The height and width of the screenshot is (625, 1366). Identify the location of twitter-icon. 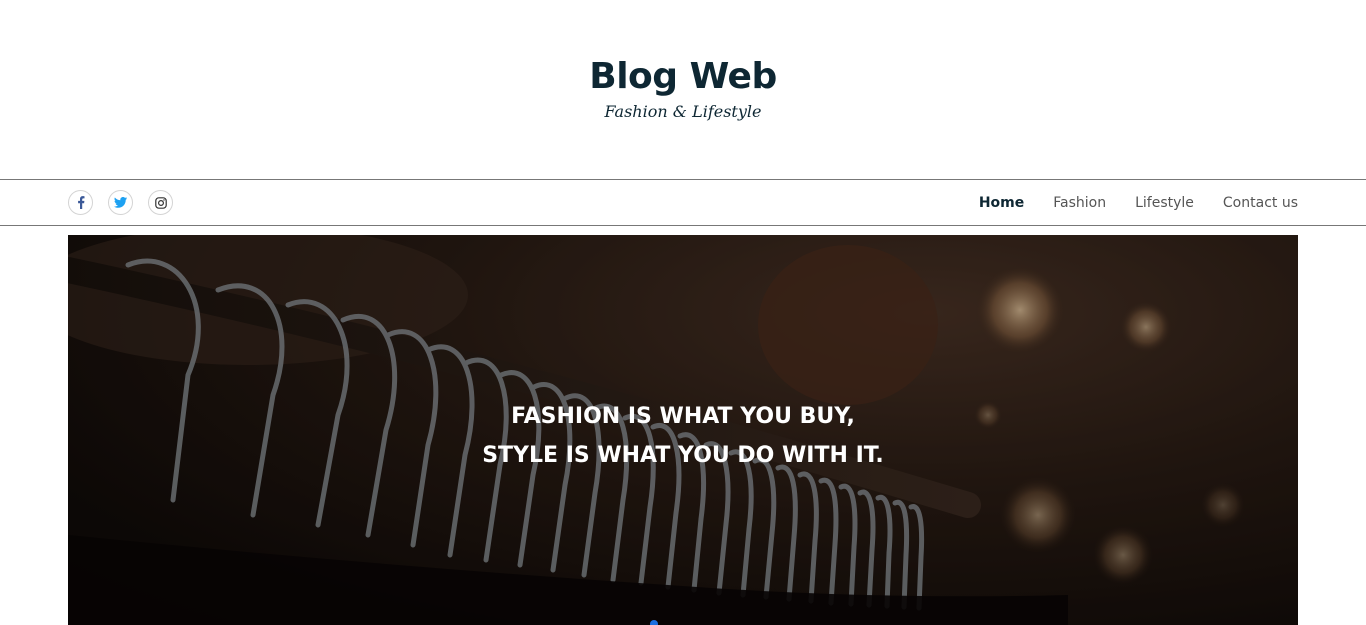
(120, 202).